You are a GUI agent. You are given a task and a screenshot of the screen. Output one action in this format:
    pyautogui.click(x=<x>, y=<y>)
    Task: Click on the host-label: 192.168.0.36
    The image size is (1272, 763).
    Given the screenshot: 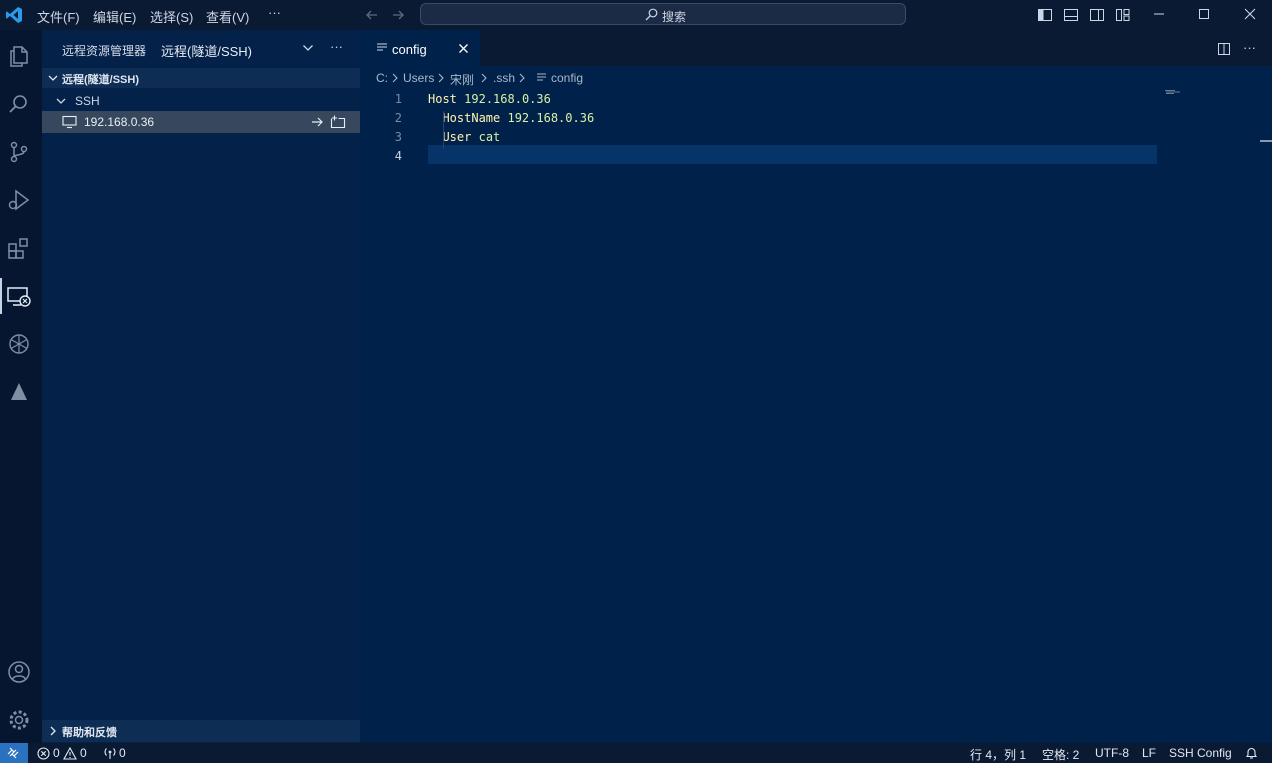 What is the action you would take?
    pyautogui.click(x=119, y=122)
    